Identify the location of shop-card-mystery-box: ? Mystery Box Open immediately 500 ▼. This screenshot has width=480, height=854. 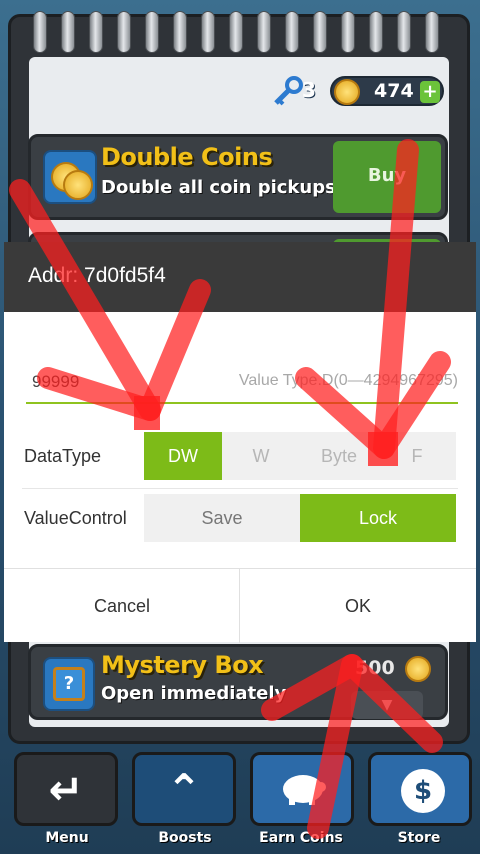
(238, 682).